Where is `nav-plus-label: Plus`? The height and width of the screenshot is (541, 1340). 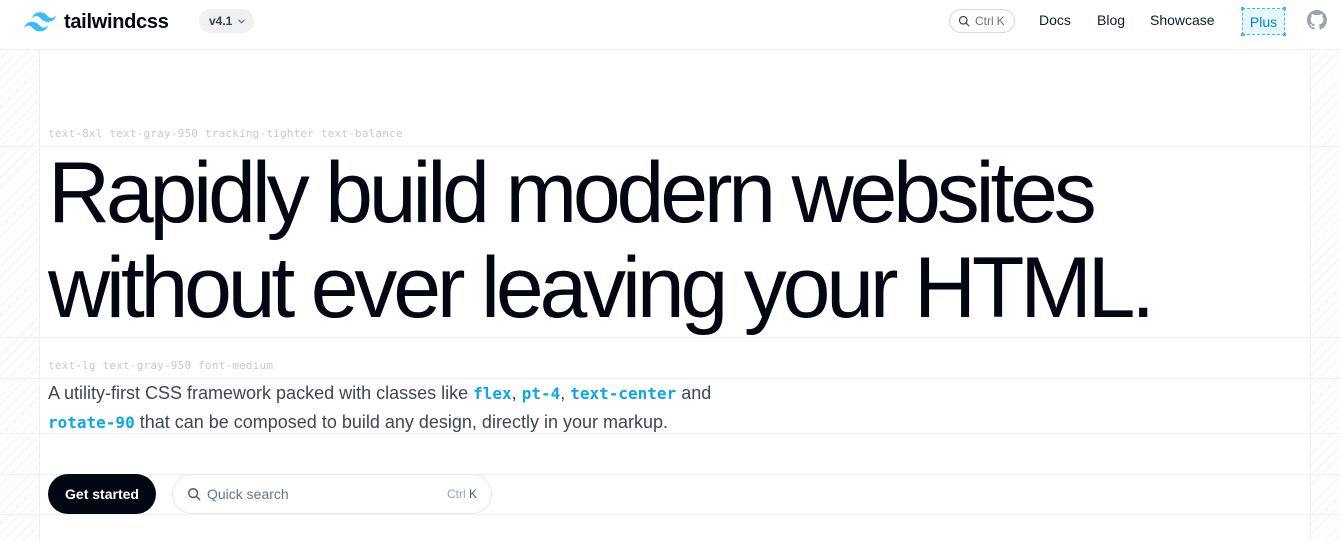 nav-plus-label: Plus is located at coordinates (1263, 21).